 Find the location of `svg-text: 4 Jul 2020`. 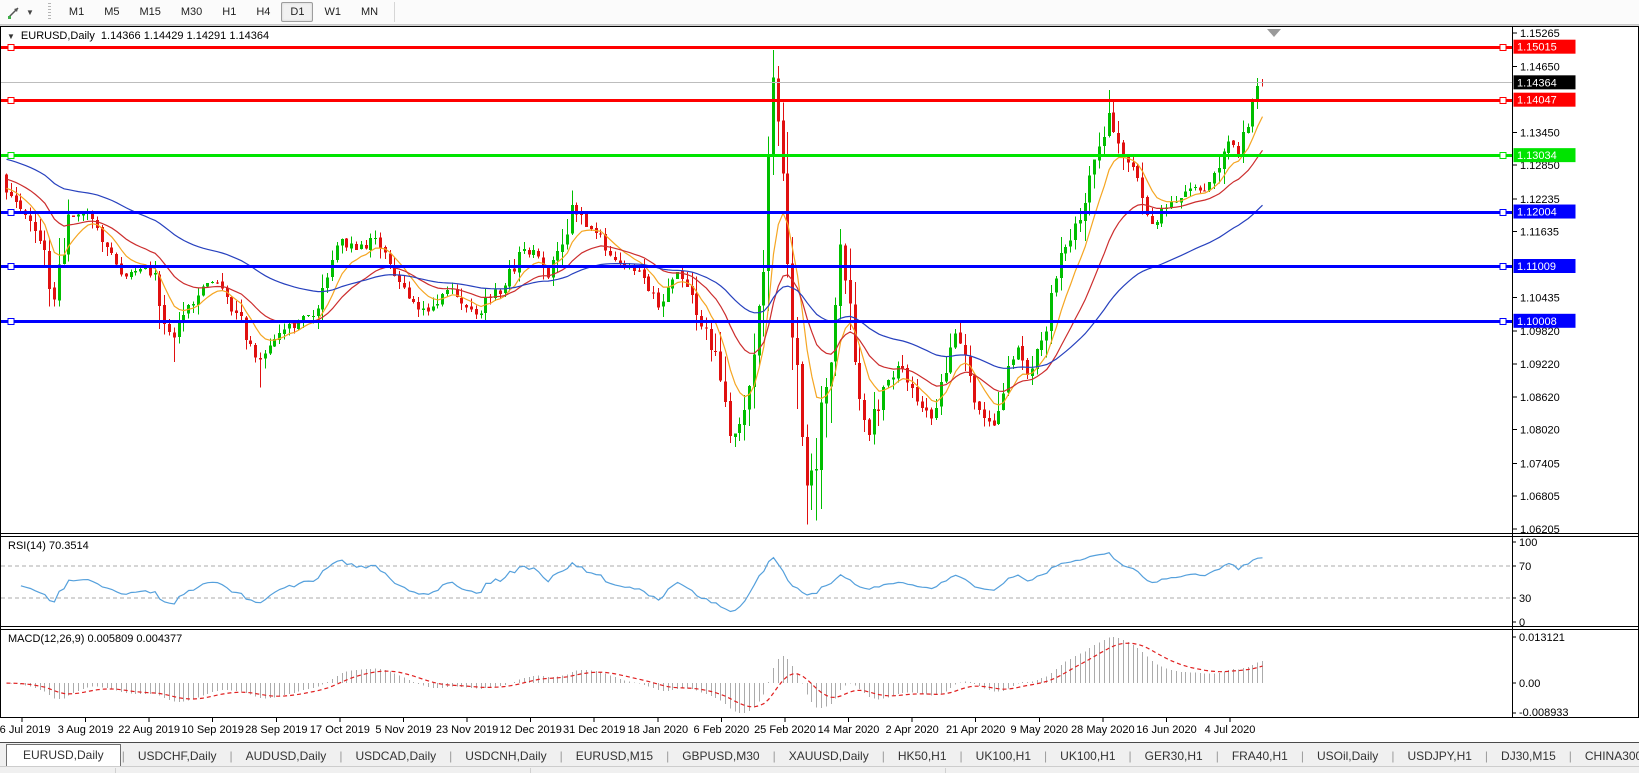

svg-text: 4 Jul 2020 is located at coordinates (1230, 730).